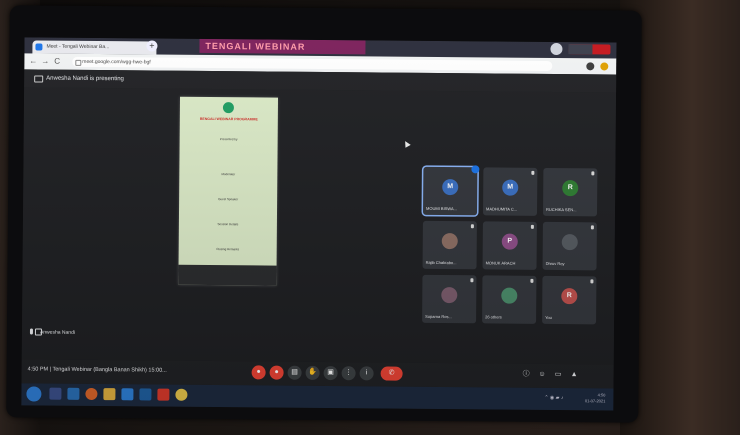  Describe the element at coordinates (590, 66) in the screenshot. I see `extension-icon` at that location.